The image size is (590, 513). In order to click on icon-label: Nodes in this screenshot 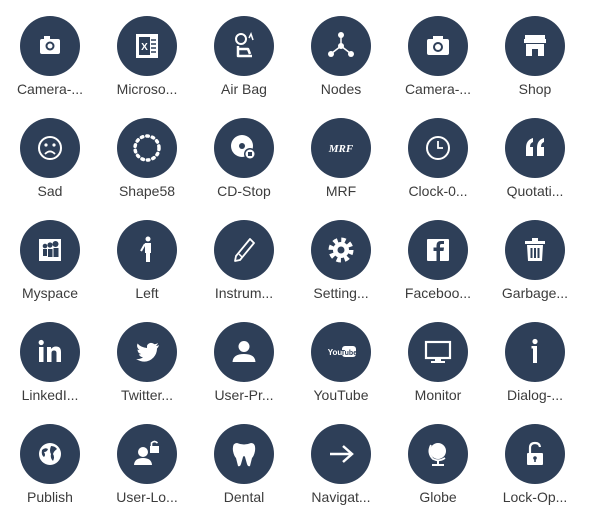, I will do `click(341, 89)`.